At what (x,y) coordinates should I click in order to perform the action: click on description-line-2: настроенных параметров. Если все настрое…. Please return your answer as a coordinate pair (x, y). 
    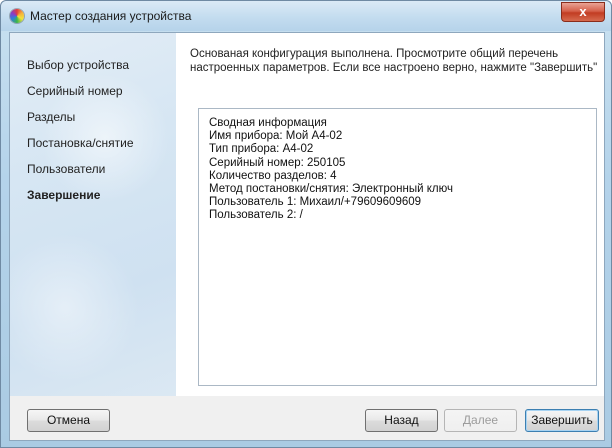
    Looking at the image, I should click on (394, 68).